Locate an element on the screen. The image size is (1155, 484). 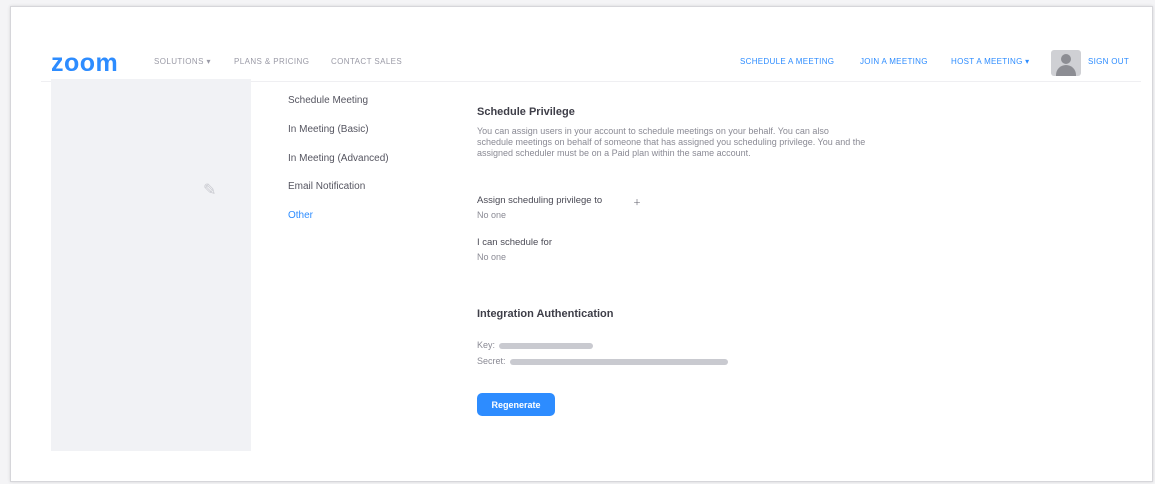
zoom-logo: zoom is located at coordinates (84, 63).